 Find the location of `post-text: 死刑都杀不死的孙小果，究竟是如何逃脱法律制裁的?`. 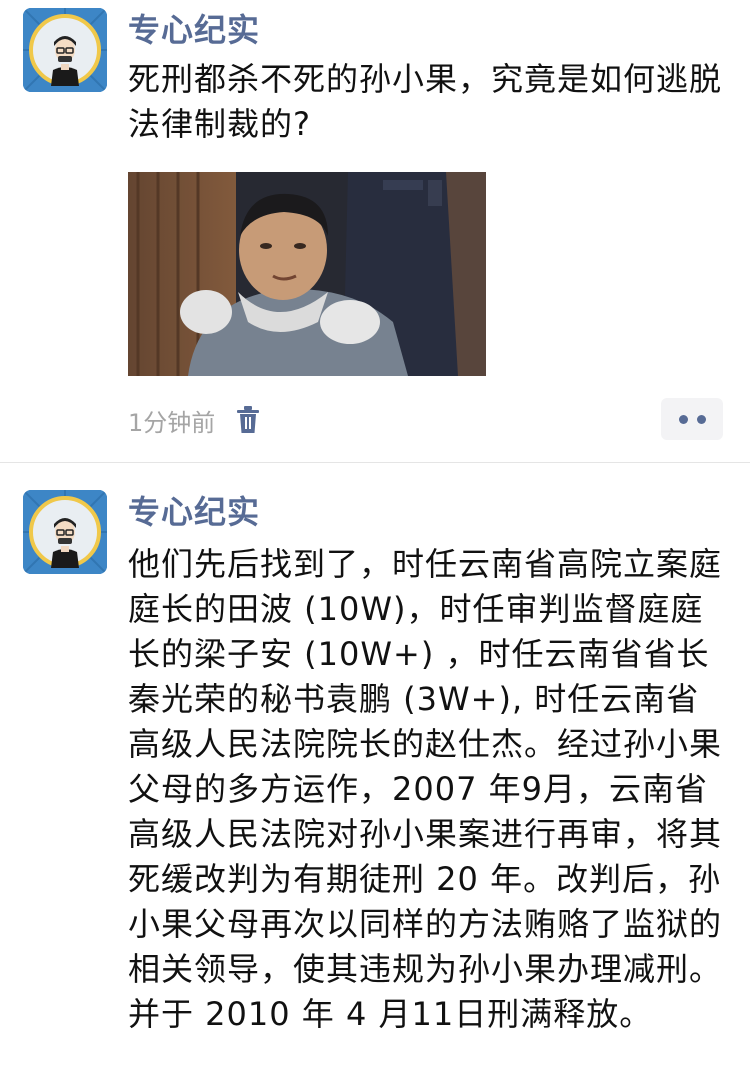

post-text: 死刑都杀不死的孙小果，究竟是如何逃脱法律制裁的? is located at coordinates (425, 101).